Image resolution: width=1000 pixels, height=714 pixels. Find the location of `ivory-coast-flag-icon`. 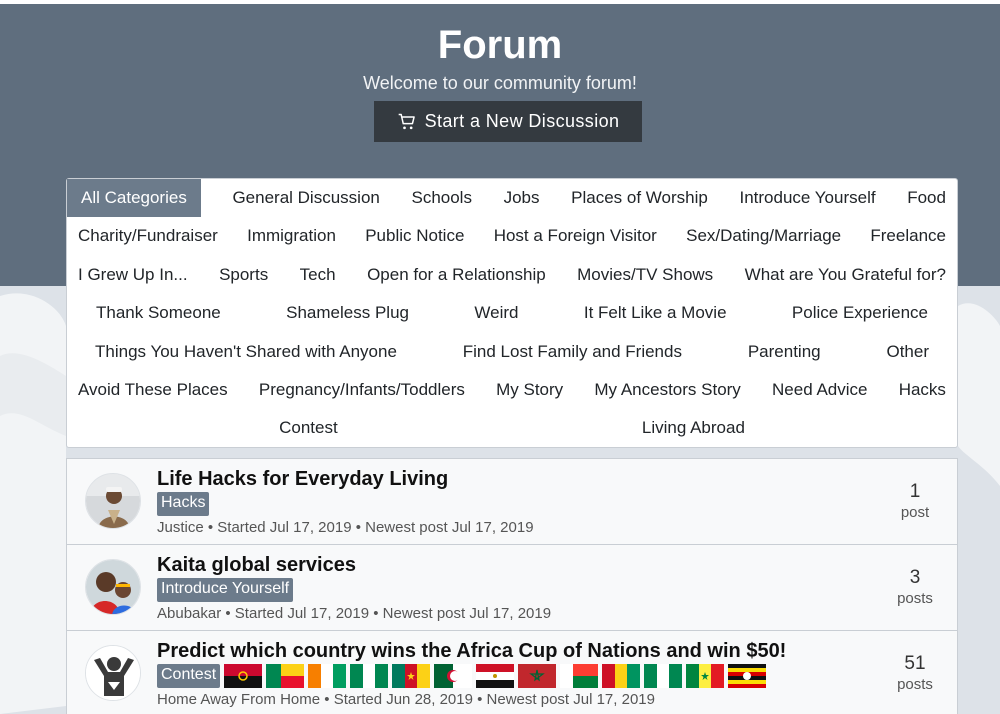

ivory-coast-flag-icon is located at coordinates (327, 676).